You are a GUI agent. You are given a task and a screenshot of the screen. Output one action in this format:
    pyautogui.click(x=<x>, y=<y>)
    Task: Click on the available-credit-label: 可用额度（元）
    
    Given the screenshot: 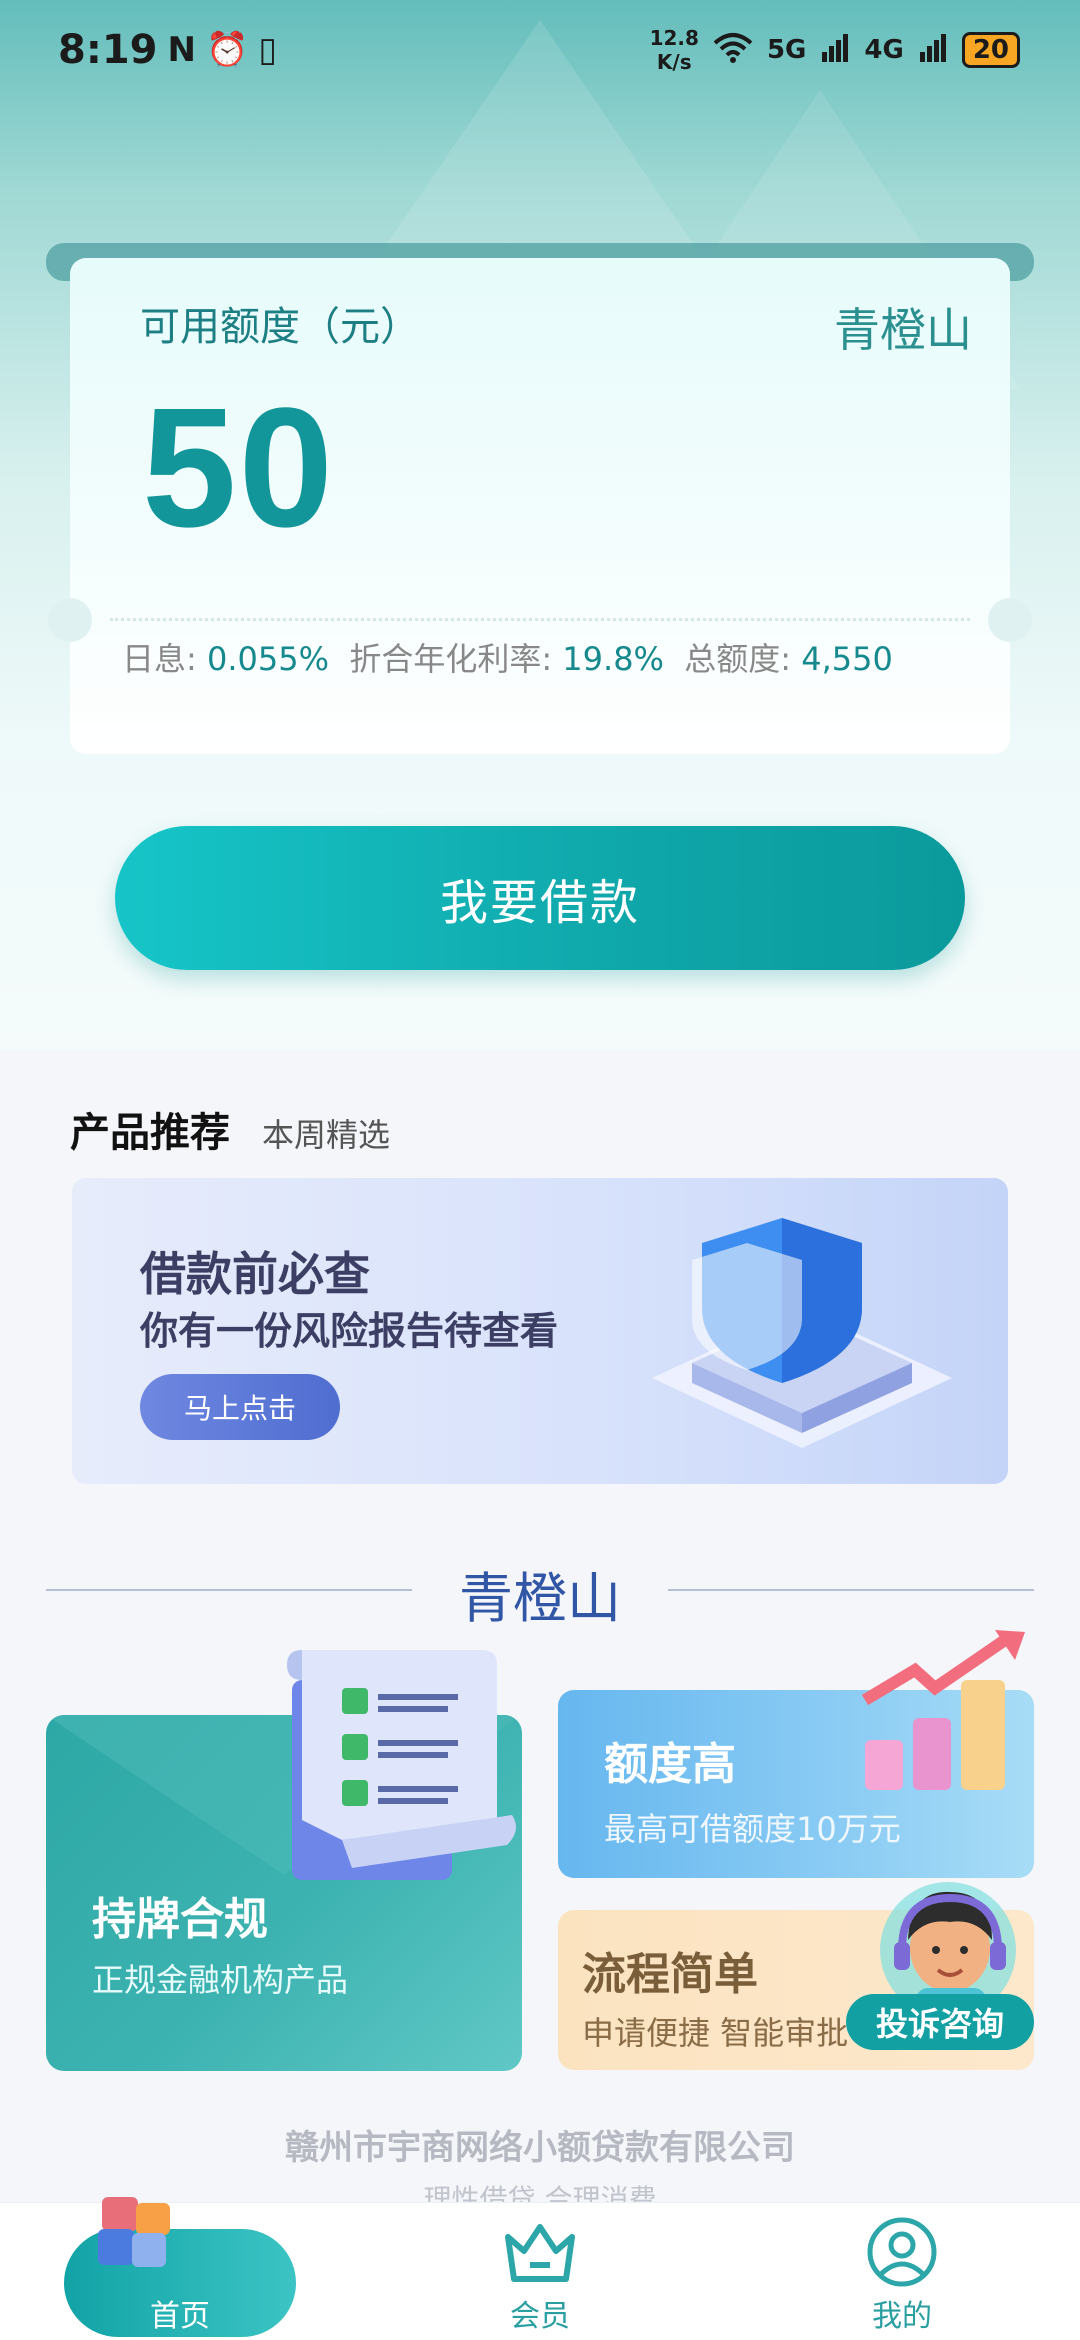 What is the action you would take?
    pyautogui.click(x=280, y=327)
    